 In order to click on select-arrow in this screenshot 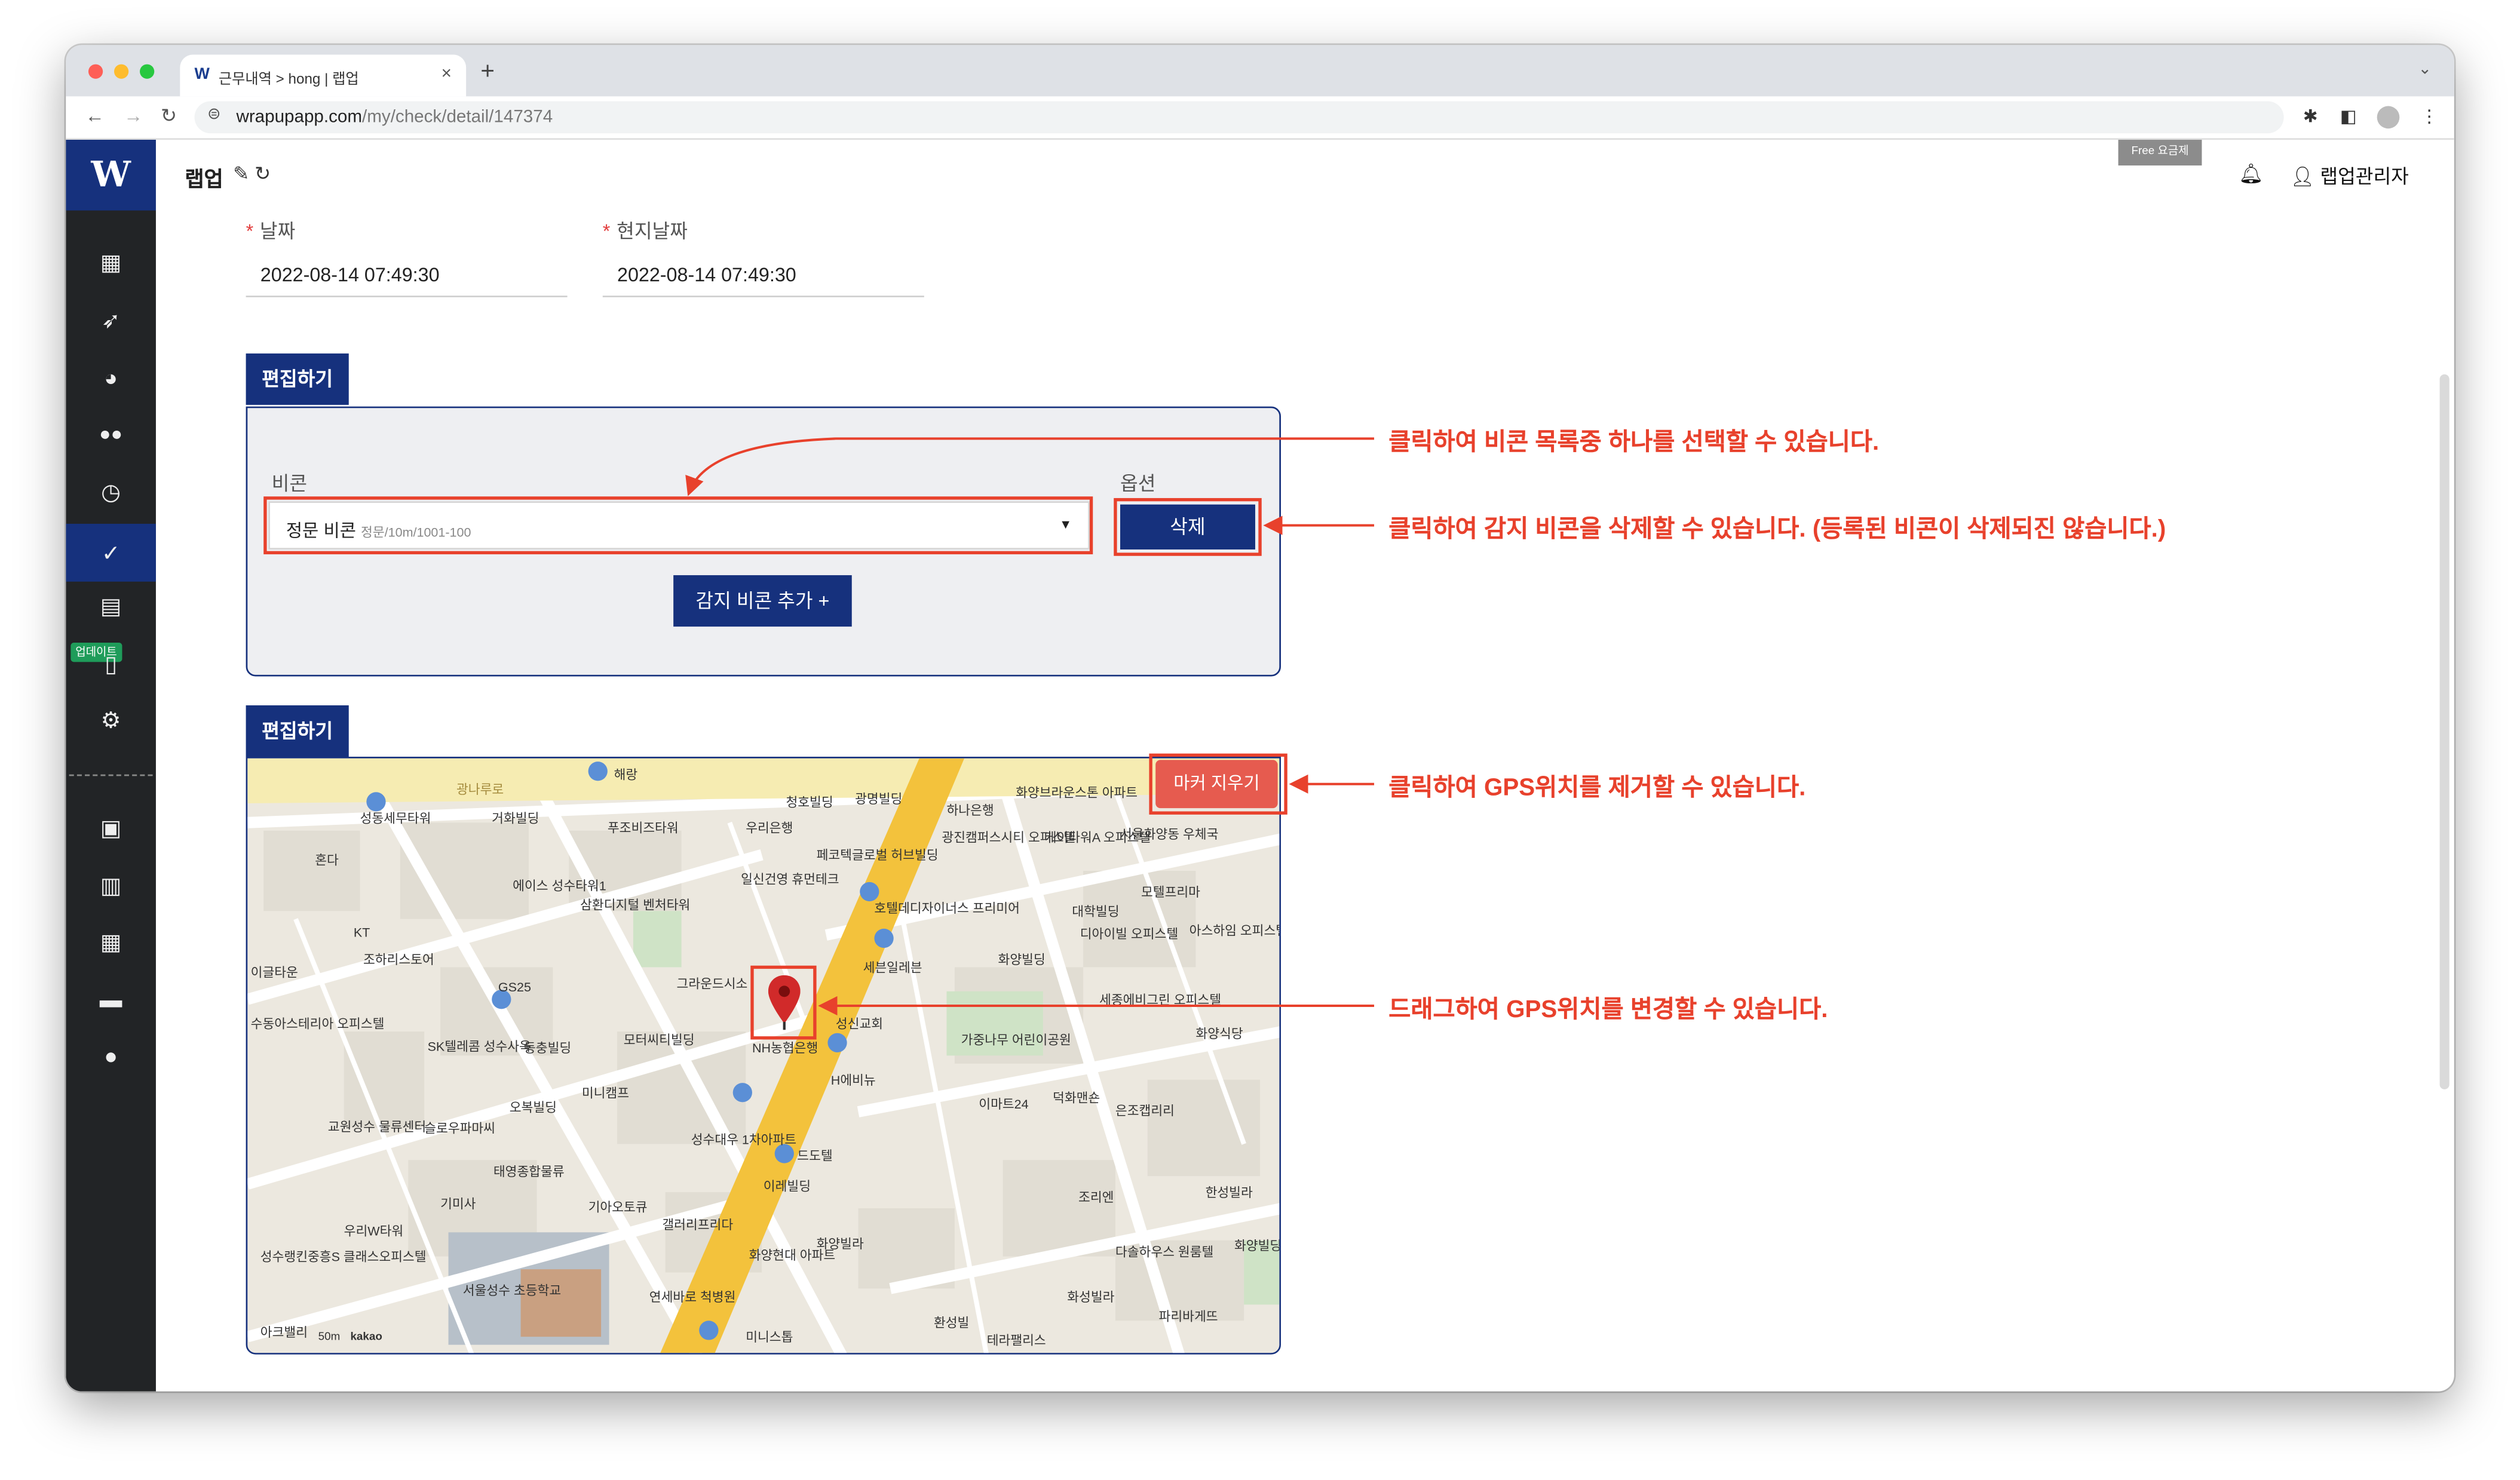, I will do `click(1030, 467)`.